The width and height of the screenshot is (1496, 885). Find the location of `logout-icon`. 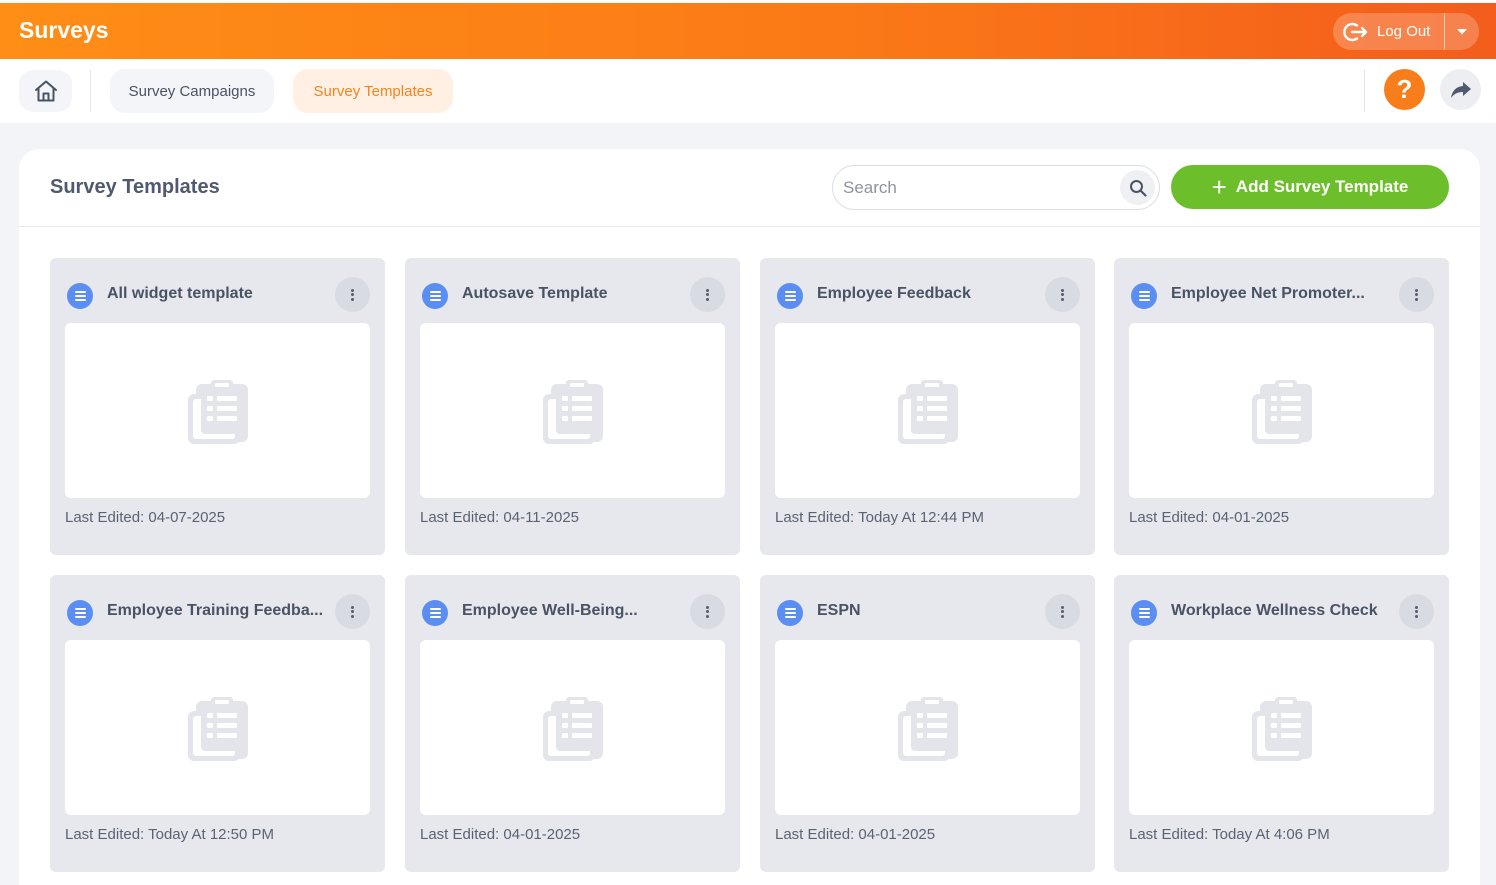

logout-icon is located at coordinates (1356, 32).